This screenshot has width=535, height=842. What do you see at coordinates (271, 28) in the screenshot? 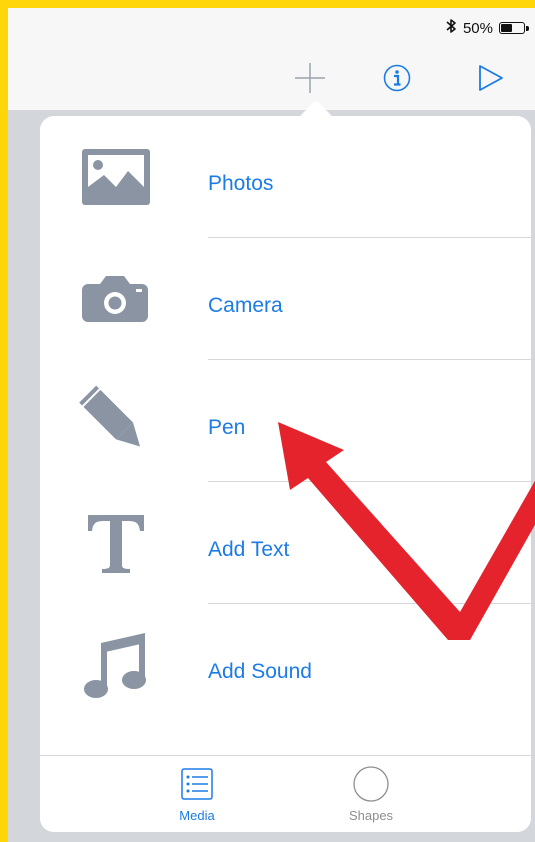
I see `status-bar: 50%` at bounding box center [271, 28].